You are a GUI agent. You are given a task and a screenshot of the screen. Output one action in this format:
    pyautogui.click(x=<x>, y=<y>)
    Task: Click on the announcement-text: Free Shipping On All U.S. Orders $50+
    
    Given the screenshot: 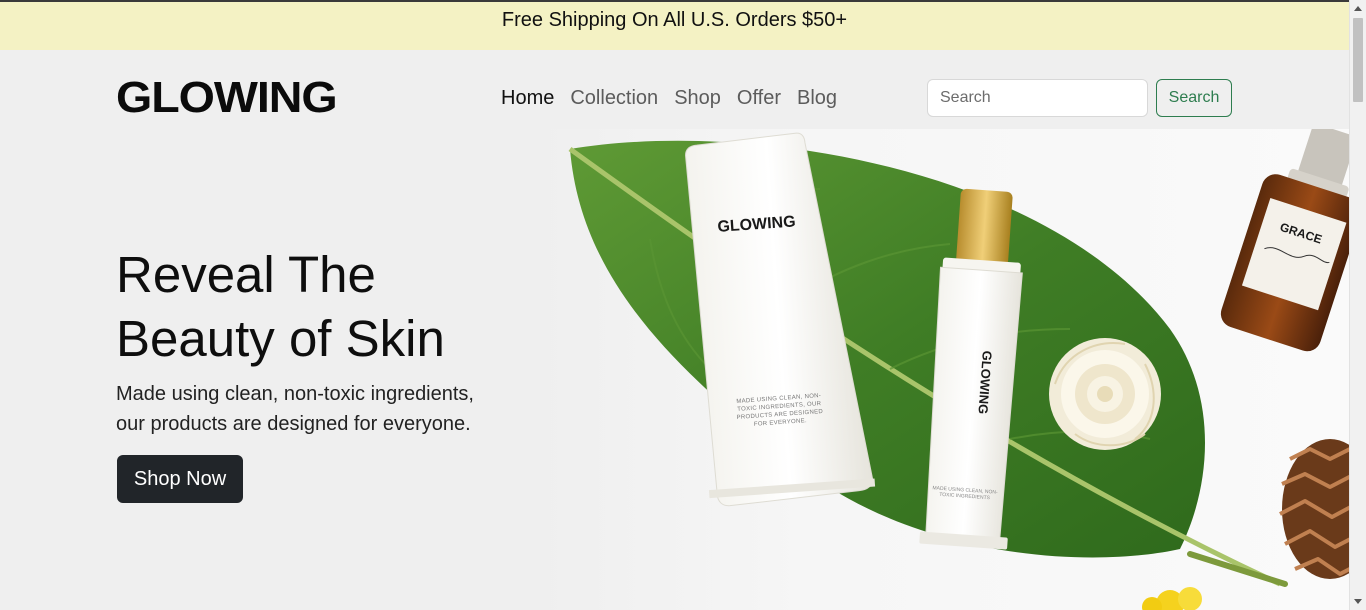 What is the action you would take?
    pyautogui.click(x=674, y=20)
    